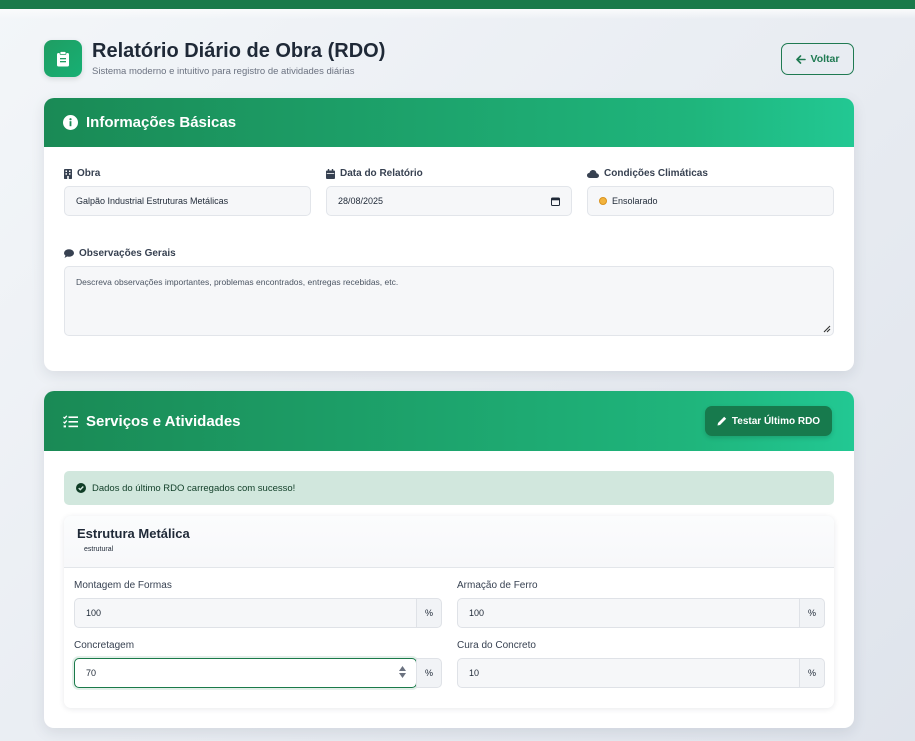 This screenshot has height=741, width=915. Describe the element at coordinates (402, 672) in the screenshot. I see `number-spinner` at that location.